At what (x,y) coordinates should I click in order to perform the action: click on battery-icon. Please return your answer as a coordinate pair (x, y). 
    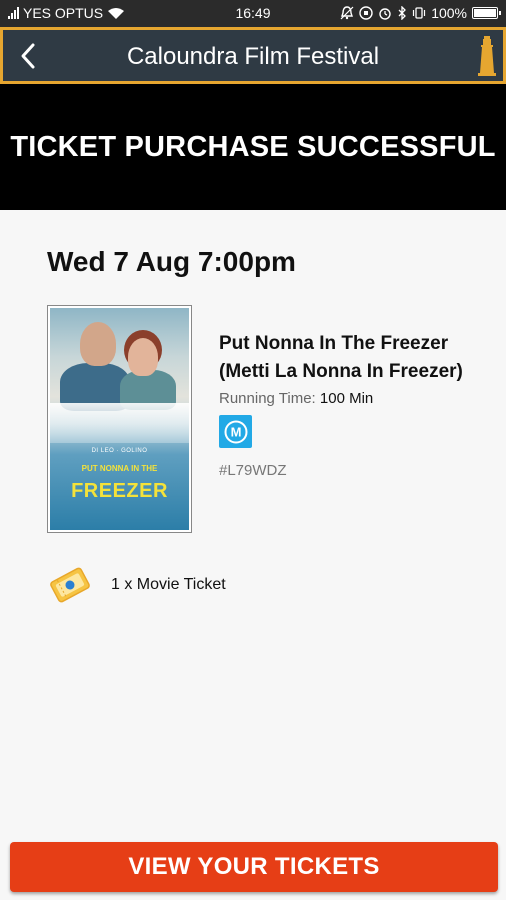
    Looking at the image, I should click on (486, 13).